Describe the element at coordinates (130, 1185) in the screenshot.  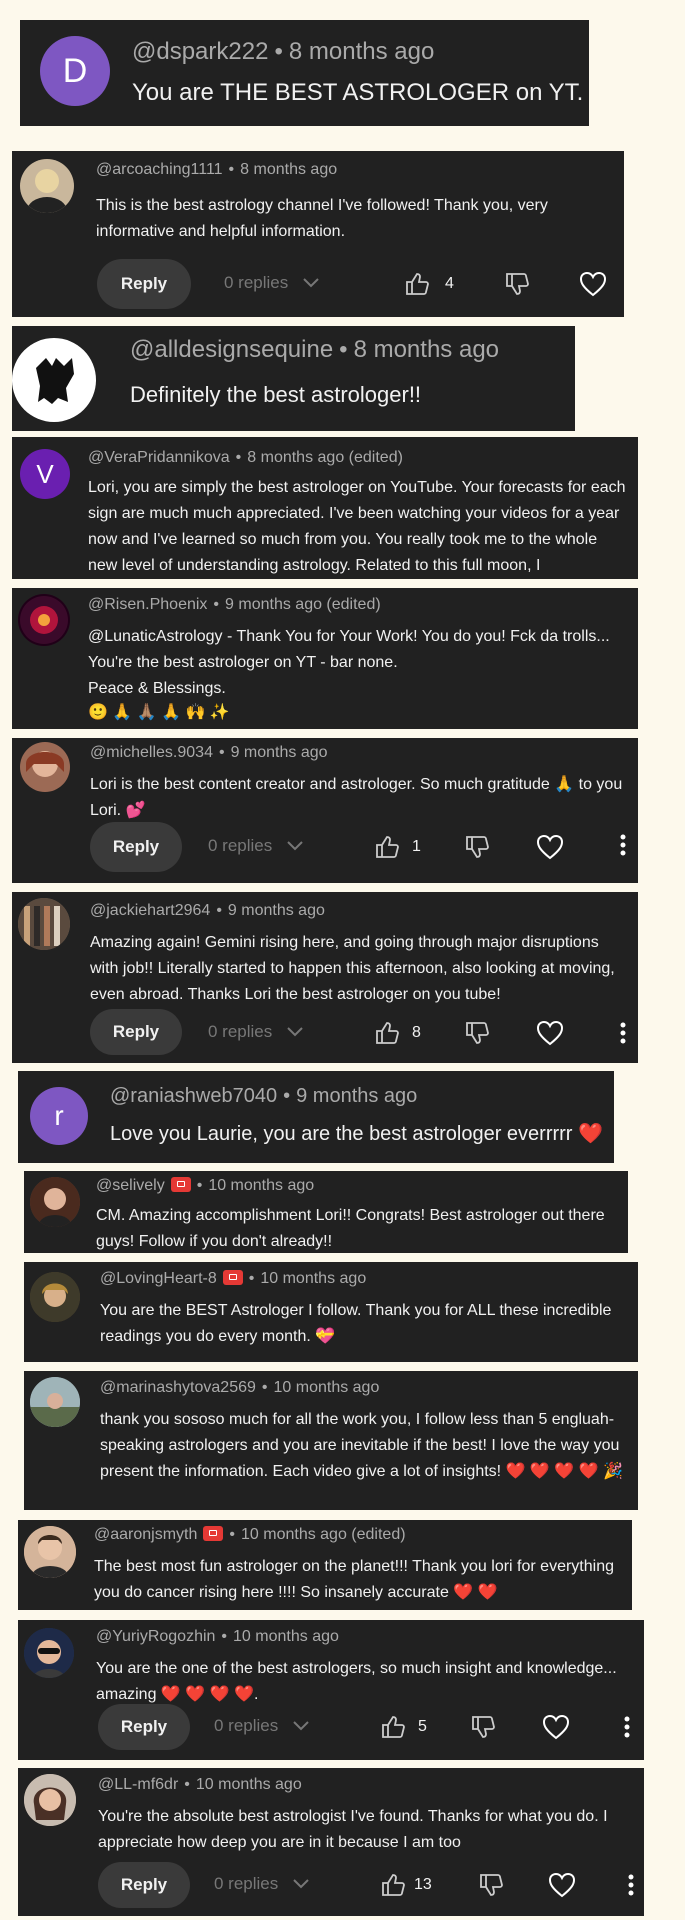
I see `author-handle: @selively` at that location.